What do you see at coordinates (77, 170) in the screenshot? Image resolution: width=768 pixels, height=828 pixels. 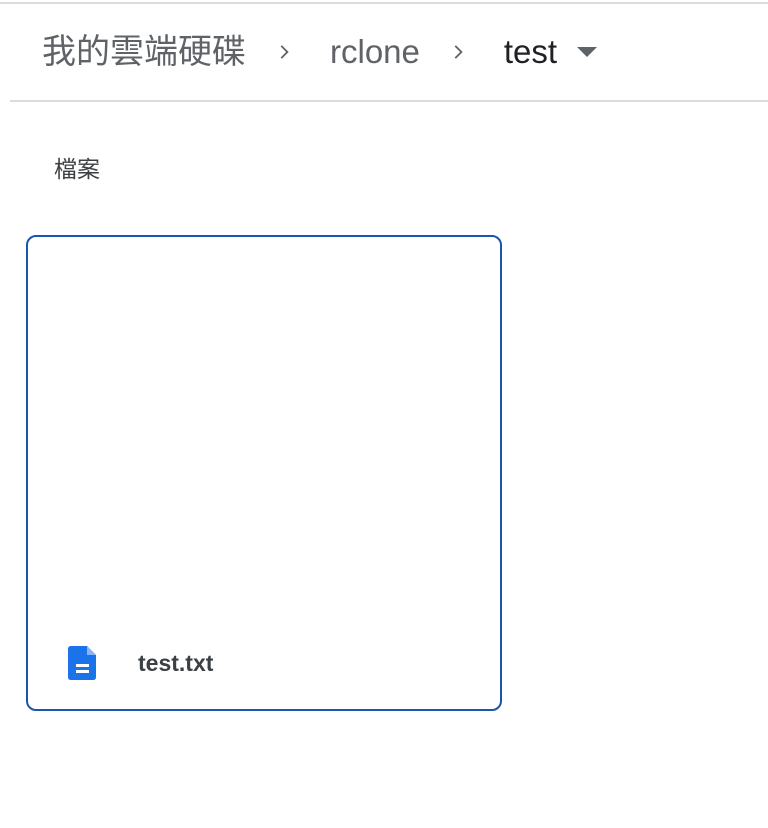 I see `files-section-label: 檔案` at bounding box center [77, 170].